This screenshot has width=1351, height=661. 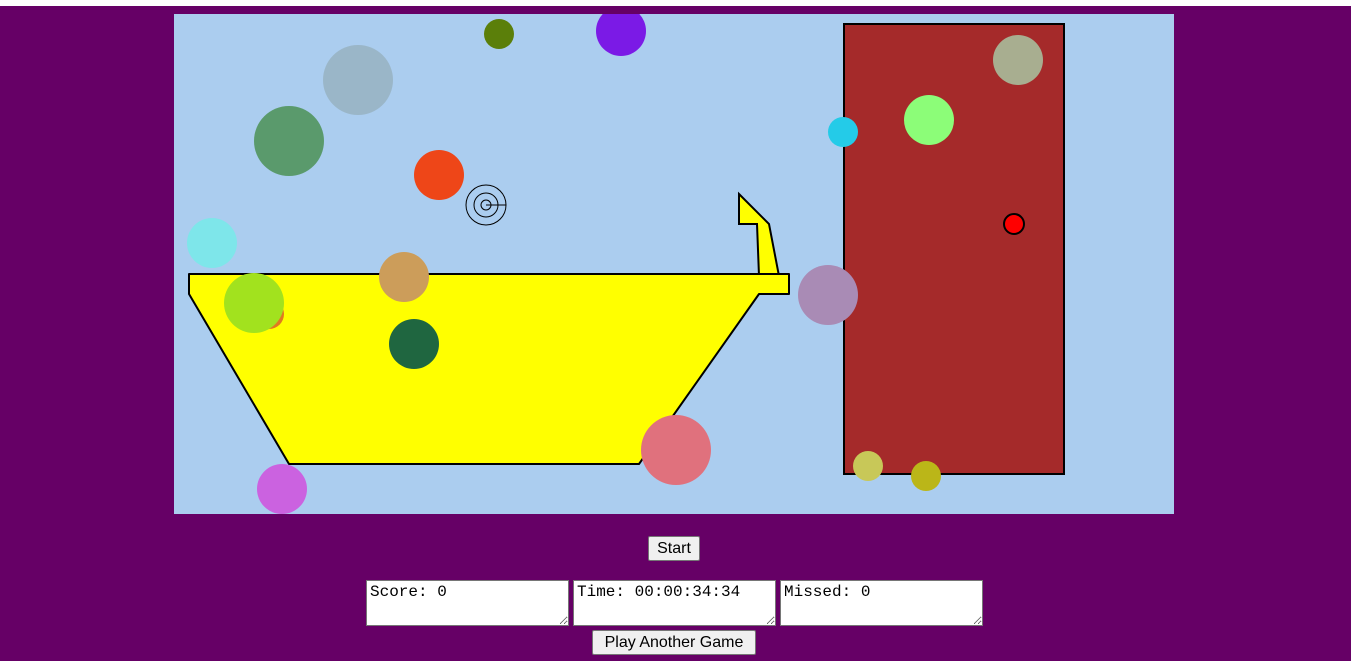 I want to click on score-field: Score: 0, so click(x=467, y=603).